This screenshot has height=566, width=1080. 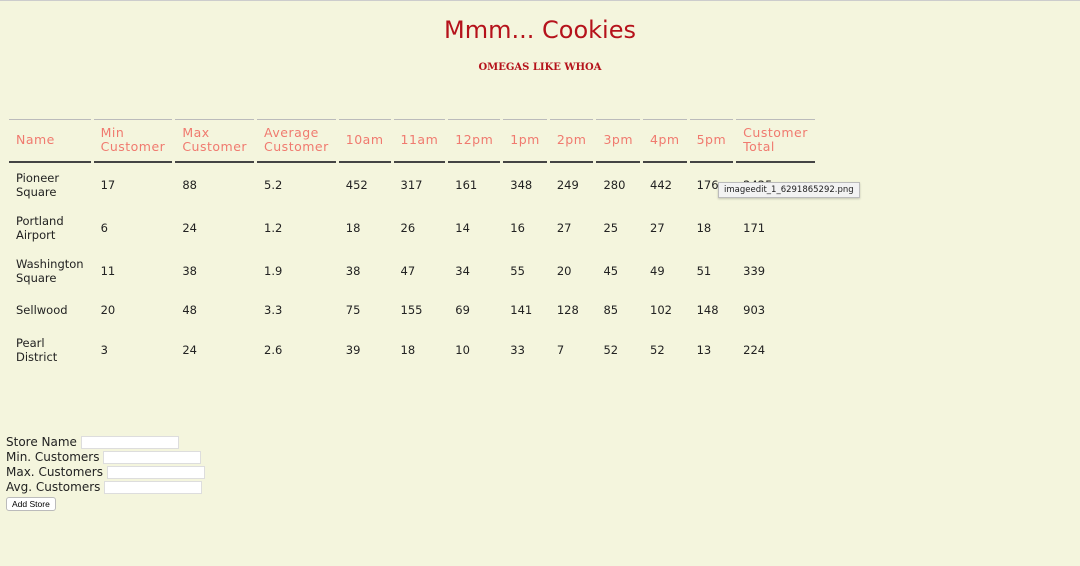 I want to click on table-cell: 33, so click(x=517, y=349).